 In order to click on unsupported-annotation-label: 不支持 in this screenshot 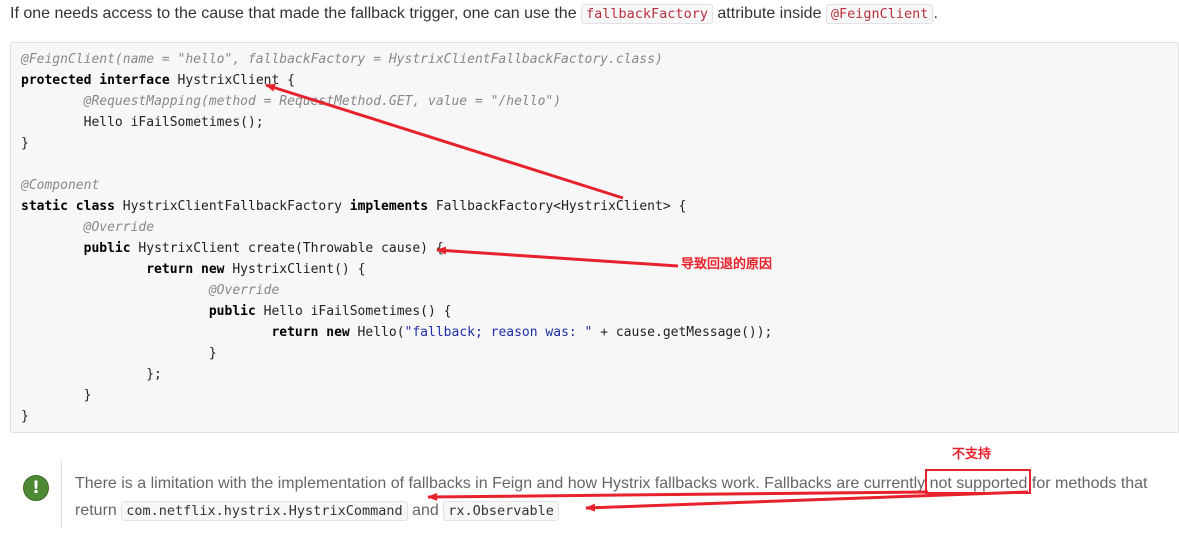, I will do `click(972, 454)`.